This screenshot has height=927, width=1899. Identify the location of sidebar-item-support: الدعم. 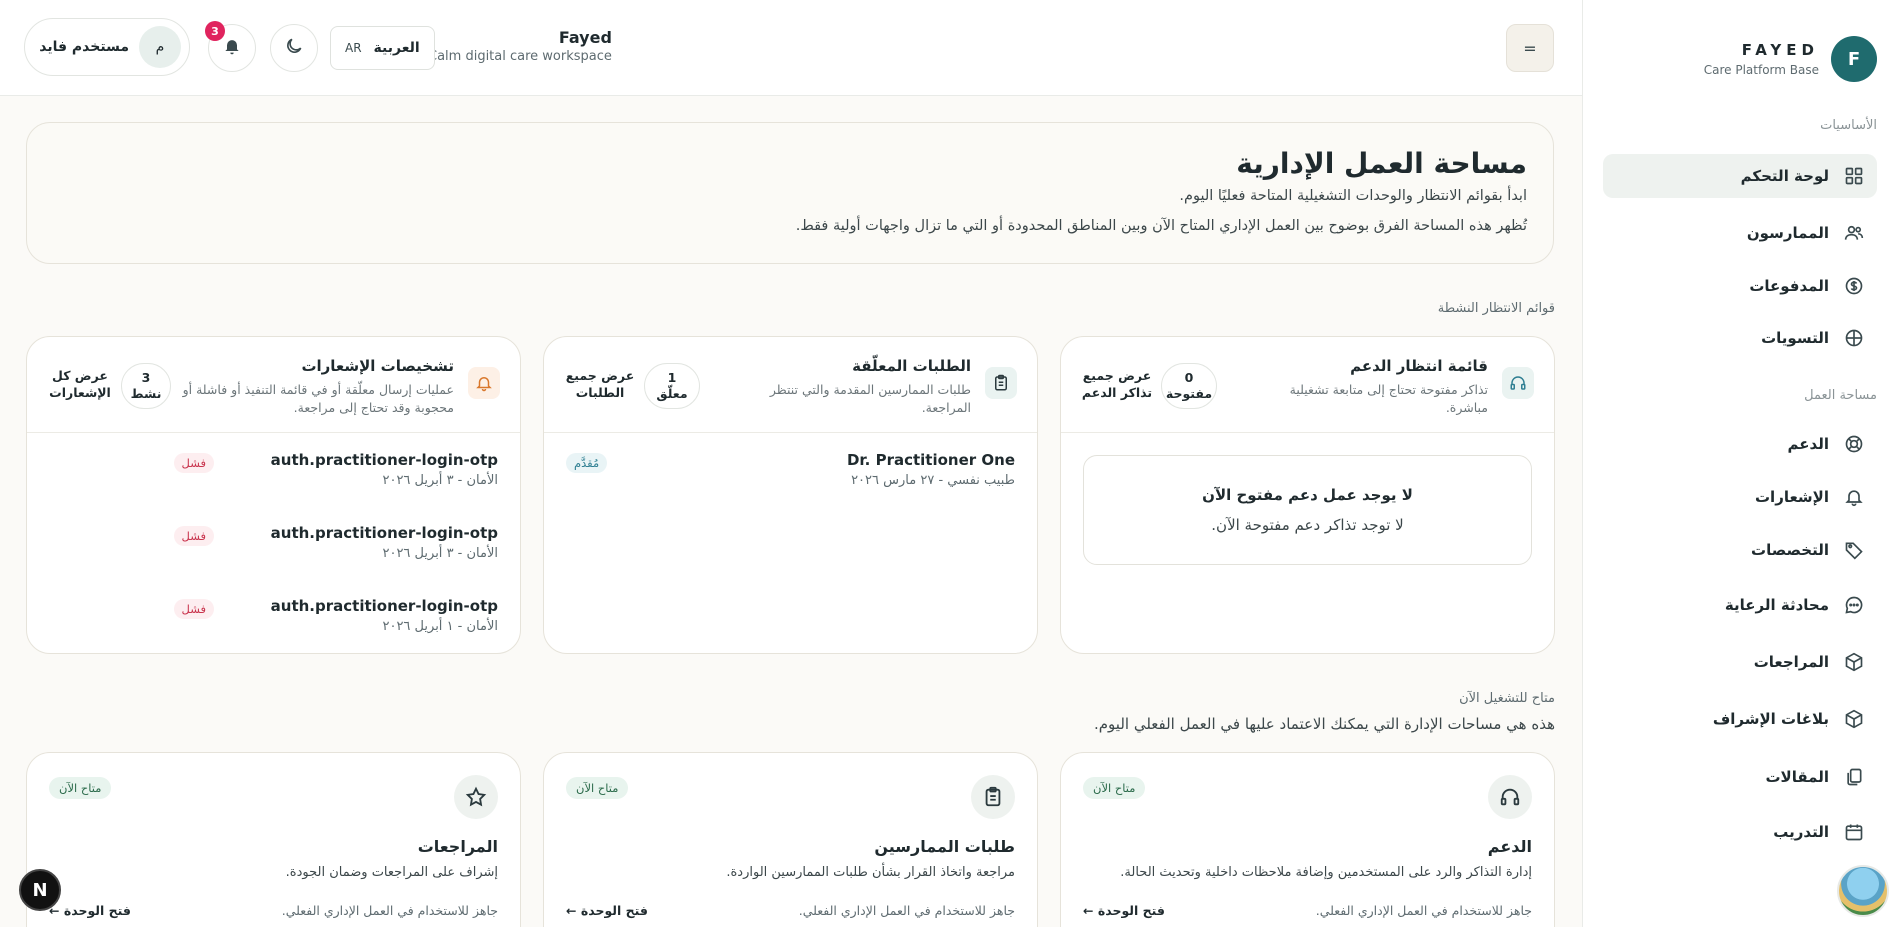
(1740, 444).